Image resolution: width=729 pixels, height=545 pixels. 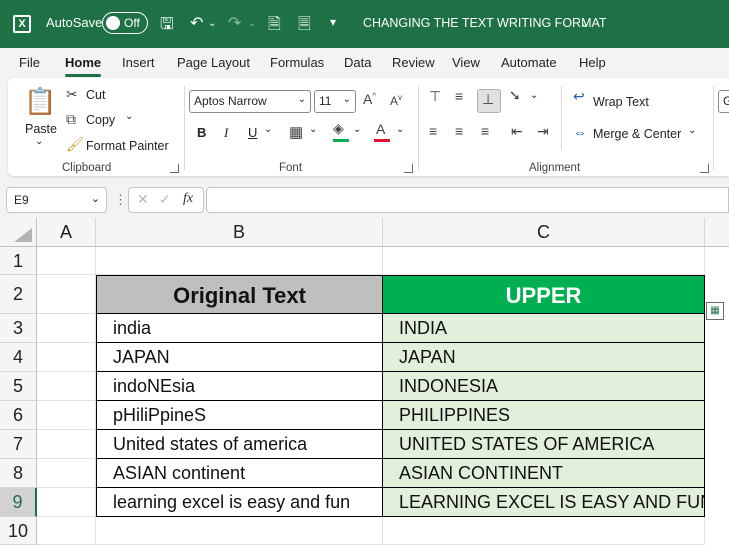 I want to click on cell-a7, so click(x=66, y=444).